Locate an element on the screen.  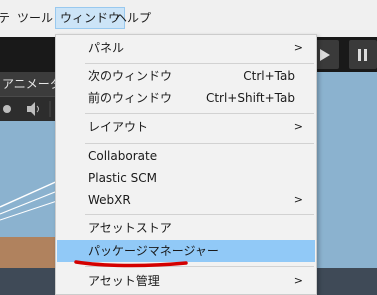
red-underline-annotation is located at coordinates (131, 264).